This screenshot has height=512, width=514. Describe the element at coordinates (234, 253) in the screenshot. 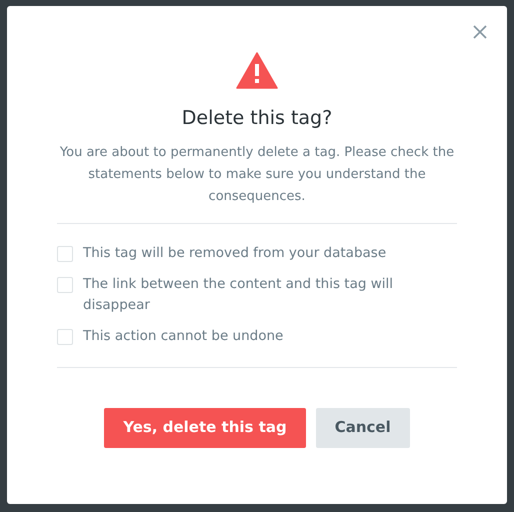

I see `checkbox-label: This tag will be removed from your database` at that location.